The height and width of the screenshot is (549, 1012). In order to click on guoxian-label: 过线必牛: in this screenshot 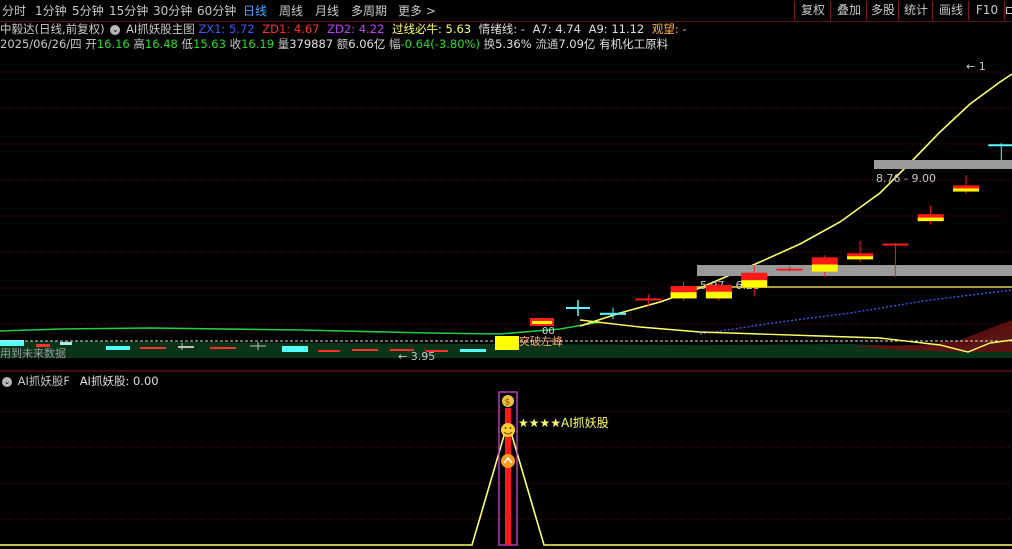, I will do `click(416, 29)`.